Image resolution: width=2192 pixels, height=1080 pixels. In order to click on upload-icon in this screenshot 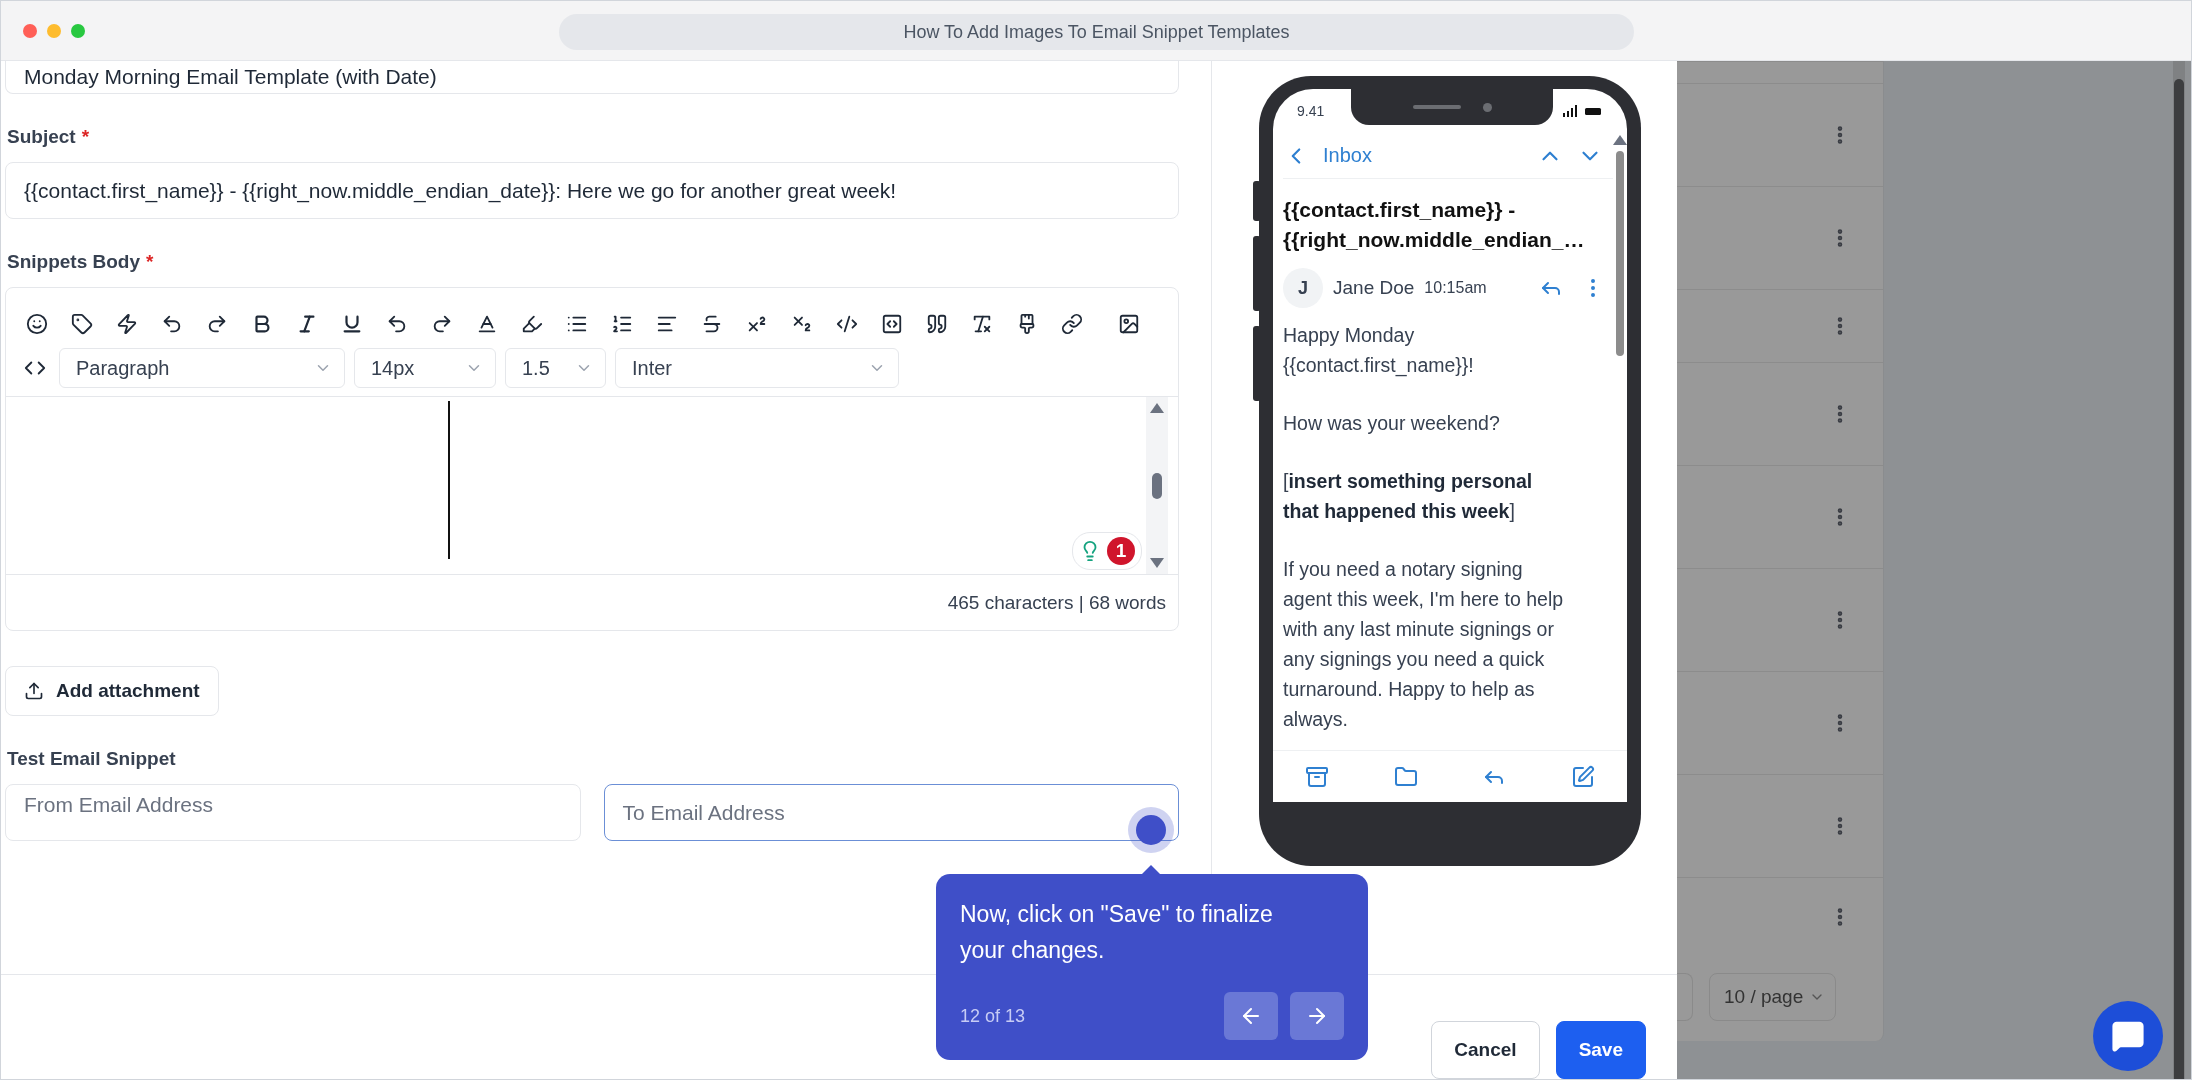, I will do `click(34, 691)`.